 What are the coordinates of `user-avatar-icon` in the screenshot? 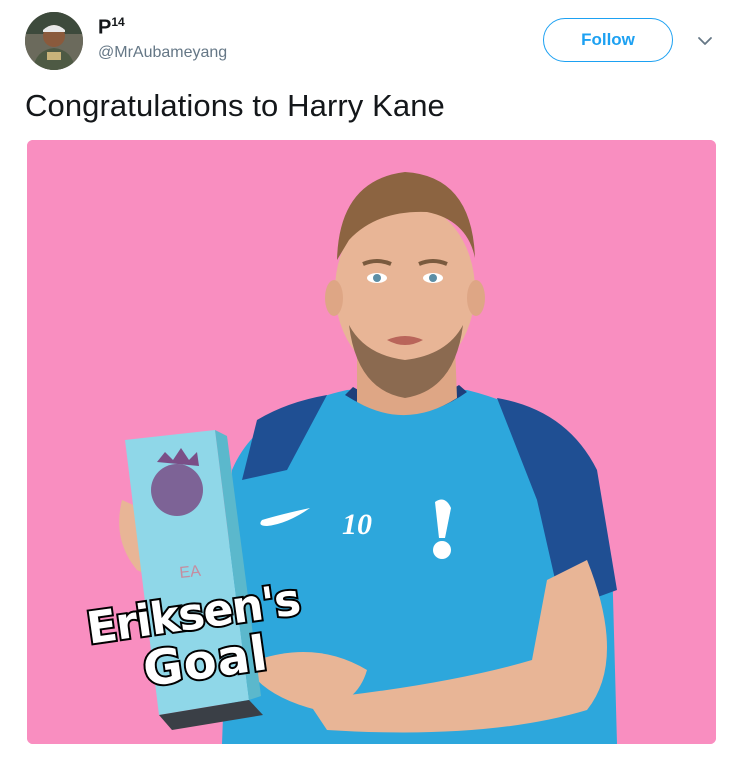 It's located at (54, 41).